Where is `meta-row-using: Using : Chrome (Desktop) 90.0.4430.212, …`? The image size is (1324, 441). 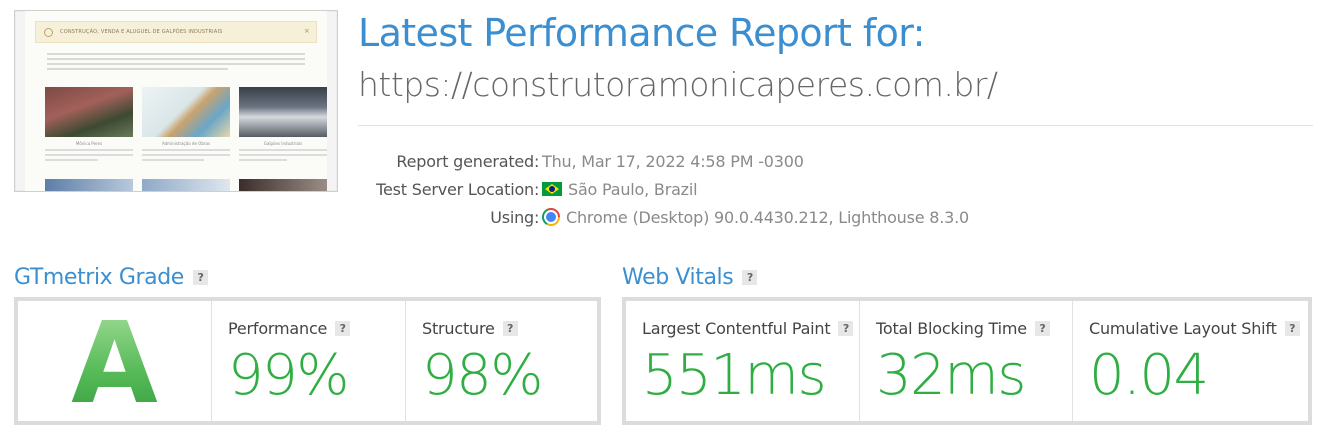 meta-row-using: Using : Chrome (Desktop) 90.0.4430.212, … is located at coordinates (663, 217).